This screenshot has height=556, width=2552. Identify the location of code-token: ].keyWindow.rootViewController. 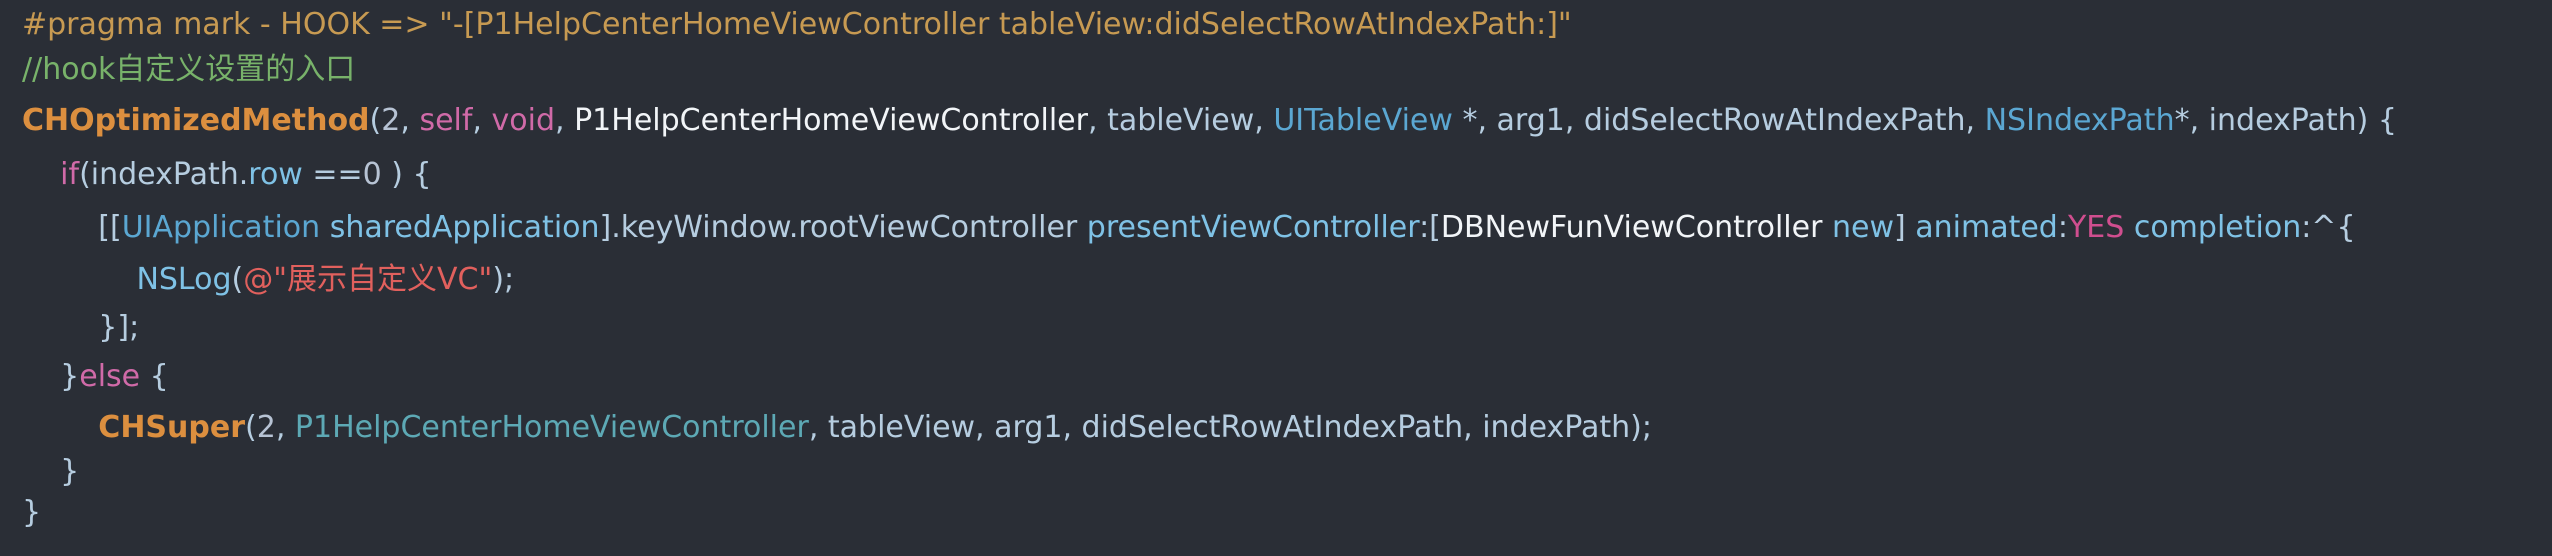
(843, 227).